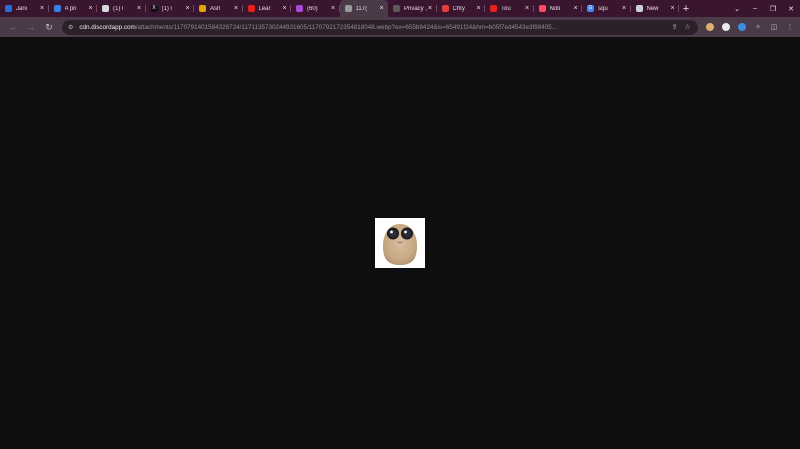 The height and width of the screenshot is (449, 800). I want to click on tab-label: Ash, so click(215, 8).